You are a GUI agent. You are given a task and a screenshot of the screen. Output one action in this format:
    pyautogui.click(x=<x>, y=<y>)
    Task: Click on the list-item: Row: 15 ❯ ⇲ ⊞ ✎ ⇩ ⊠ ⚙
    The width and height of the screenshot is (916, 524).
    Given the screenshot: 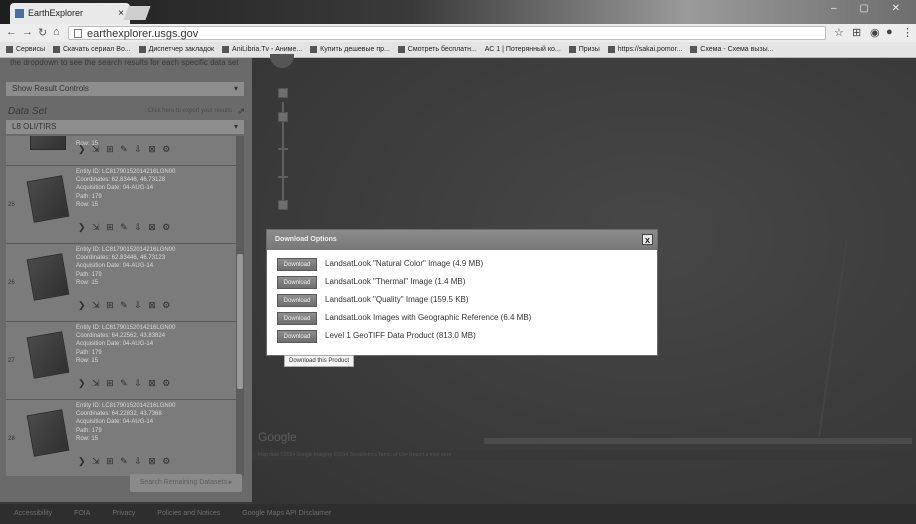 What is the action you would take?
    pyautogui.click(x=121, y=151)
    